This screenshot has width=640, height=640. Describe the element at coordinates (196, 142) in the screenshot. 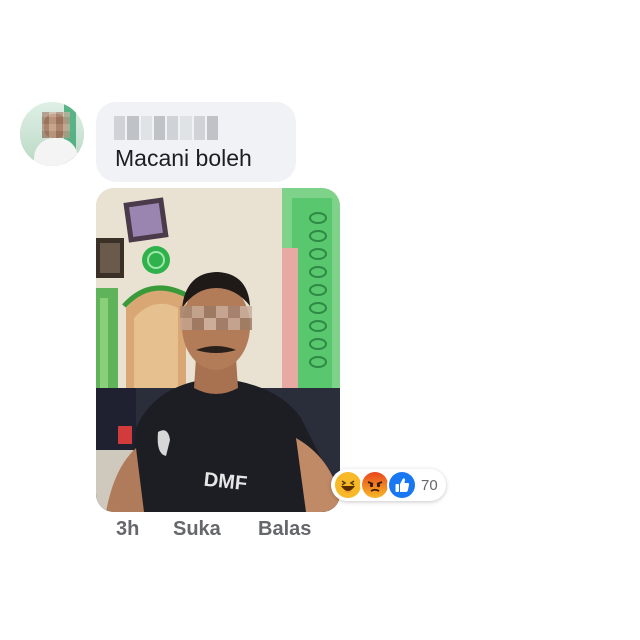

I see `comment-bubble: Macani boleh` at that location.